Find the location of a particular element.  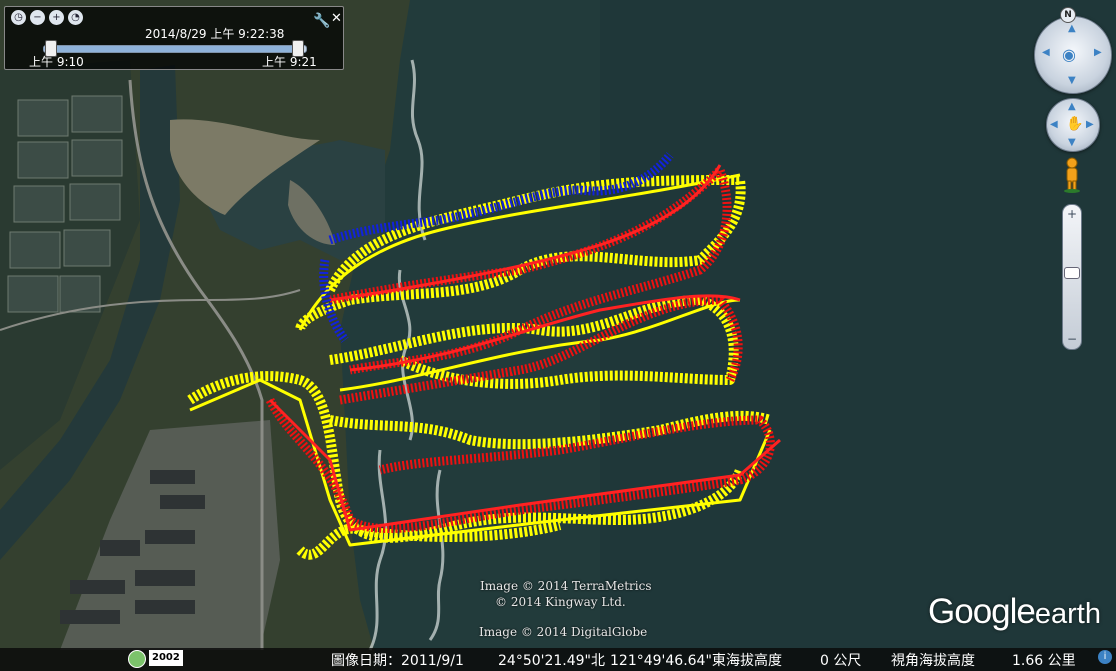

zoom-control: + − is located at coordinates (1072, 277).